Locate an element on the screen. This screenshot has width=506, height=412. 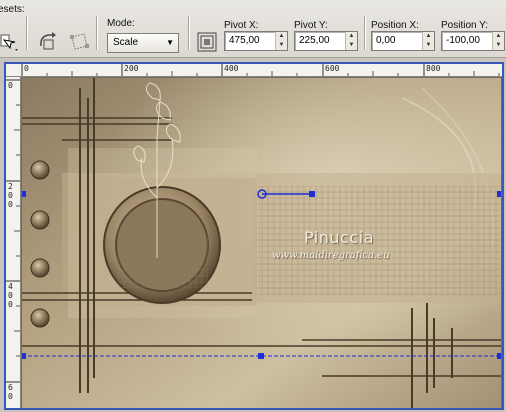
position-x-field: 0,00 ▲ ▼ is located at coordinates (403, 41).